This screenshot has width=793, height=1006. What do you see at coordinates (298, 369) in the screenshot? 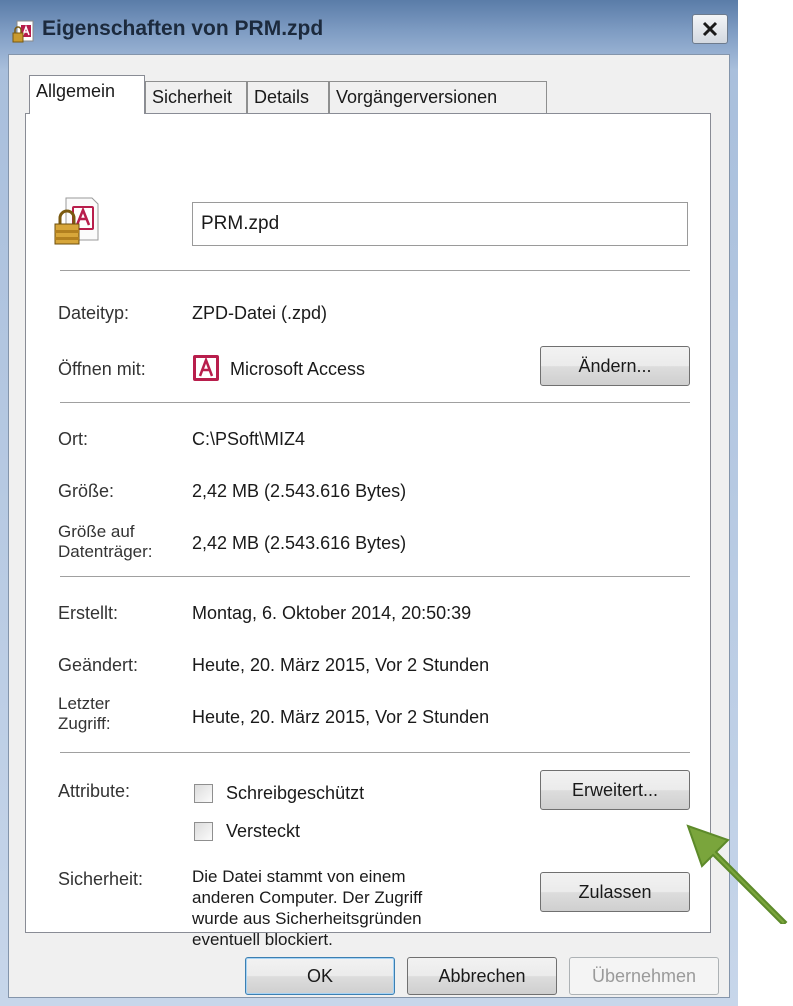
I see `open-with-value: Microsoft Access` at bounding box center [298, 369].